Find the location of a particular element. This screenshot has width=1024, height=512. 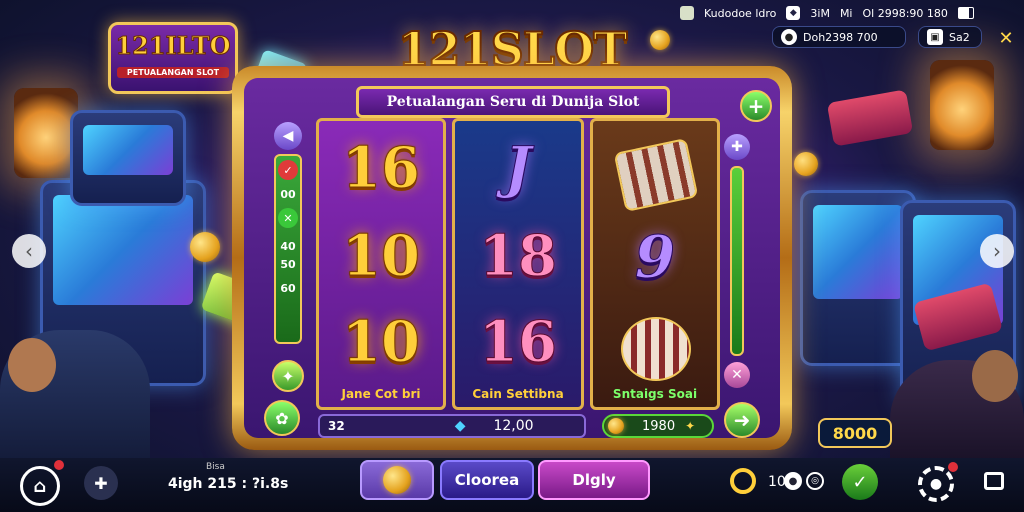

status-item-1: Kudodoe ldro is located at coordinates (740, 13).